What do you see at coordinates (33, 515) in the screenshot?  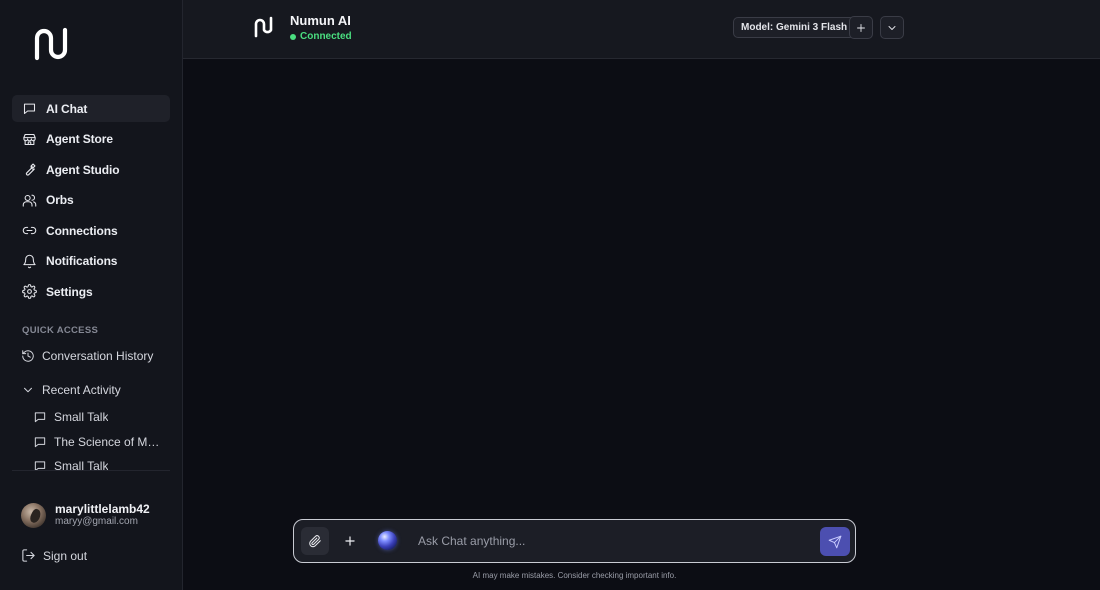 I see `avatar` at bounding box center [33, 515].